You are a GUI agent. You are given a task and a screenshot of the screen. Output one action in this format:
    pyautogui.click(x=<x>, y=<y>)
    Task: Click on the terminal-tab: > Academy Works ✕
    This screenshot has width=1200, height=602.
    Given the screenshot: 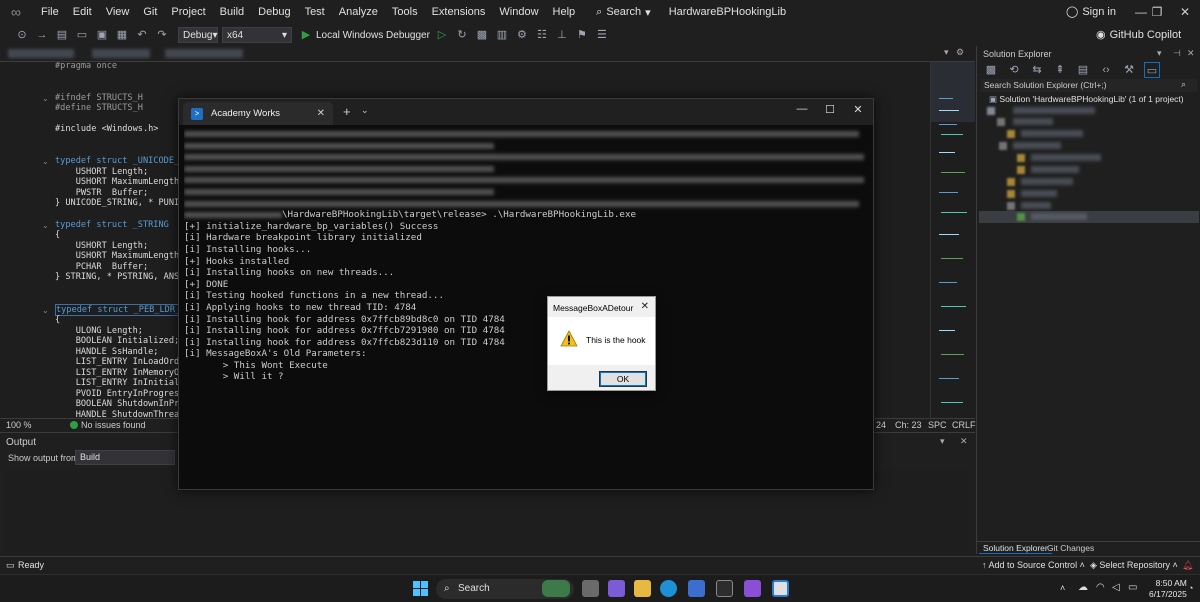 What is the action you would take?
    pyautogui.click(x=258, y=113)
    